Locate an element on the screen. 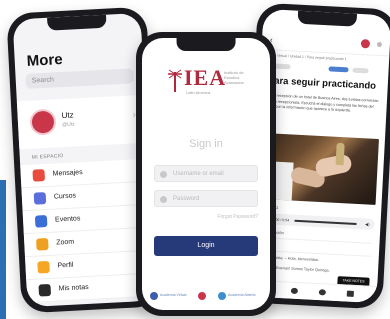 The image size is (390, 319). logo-text: IEA is located at coordinates (205, 77).